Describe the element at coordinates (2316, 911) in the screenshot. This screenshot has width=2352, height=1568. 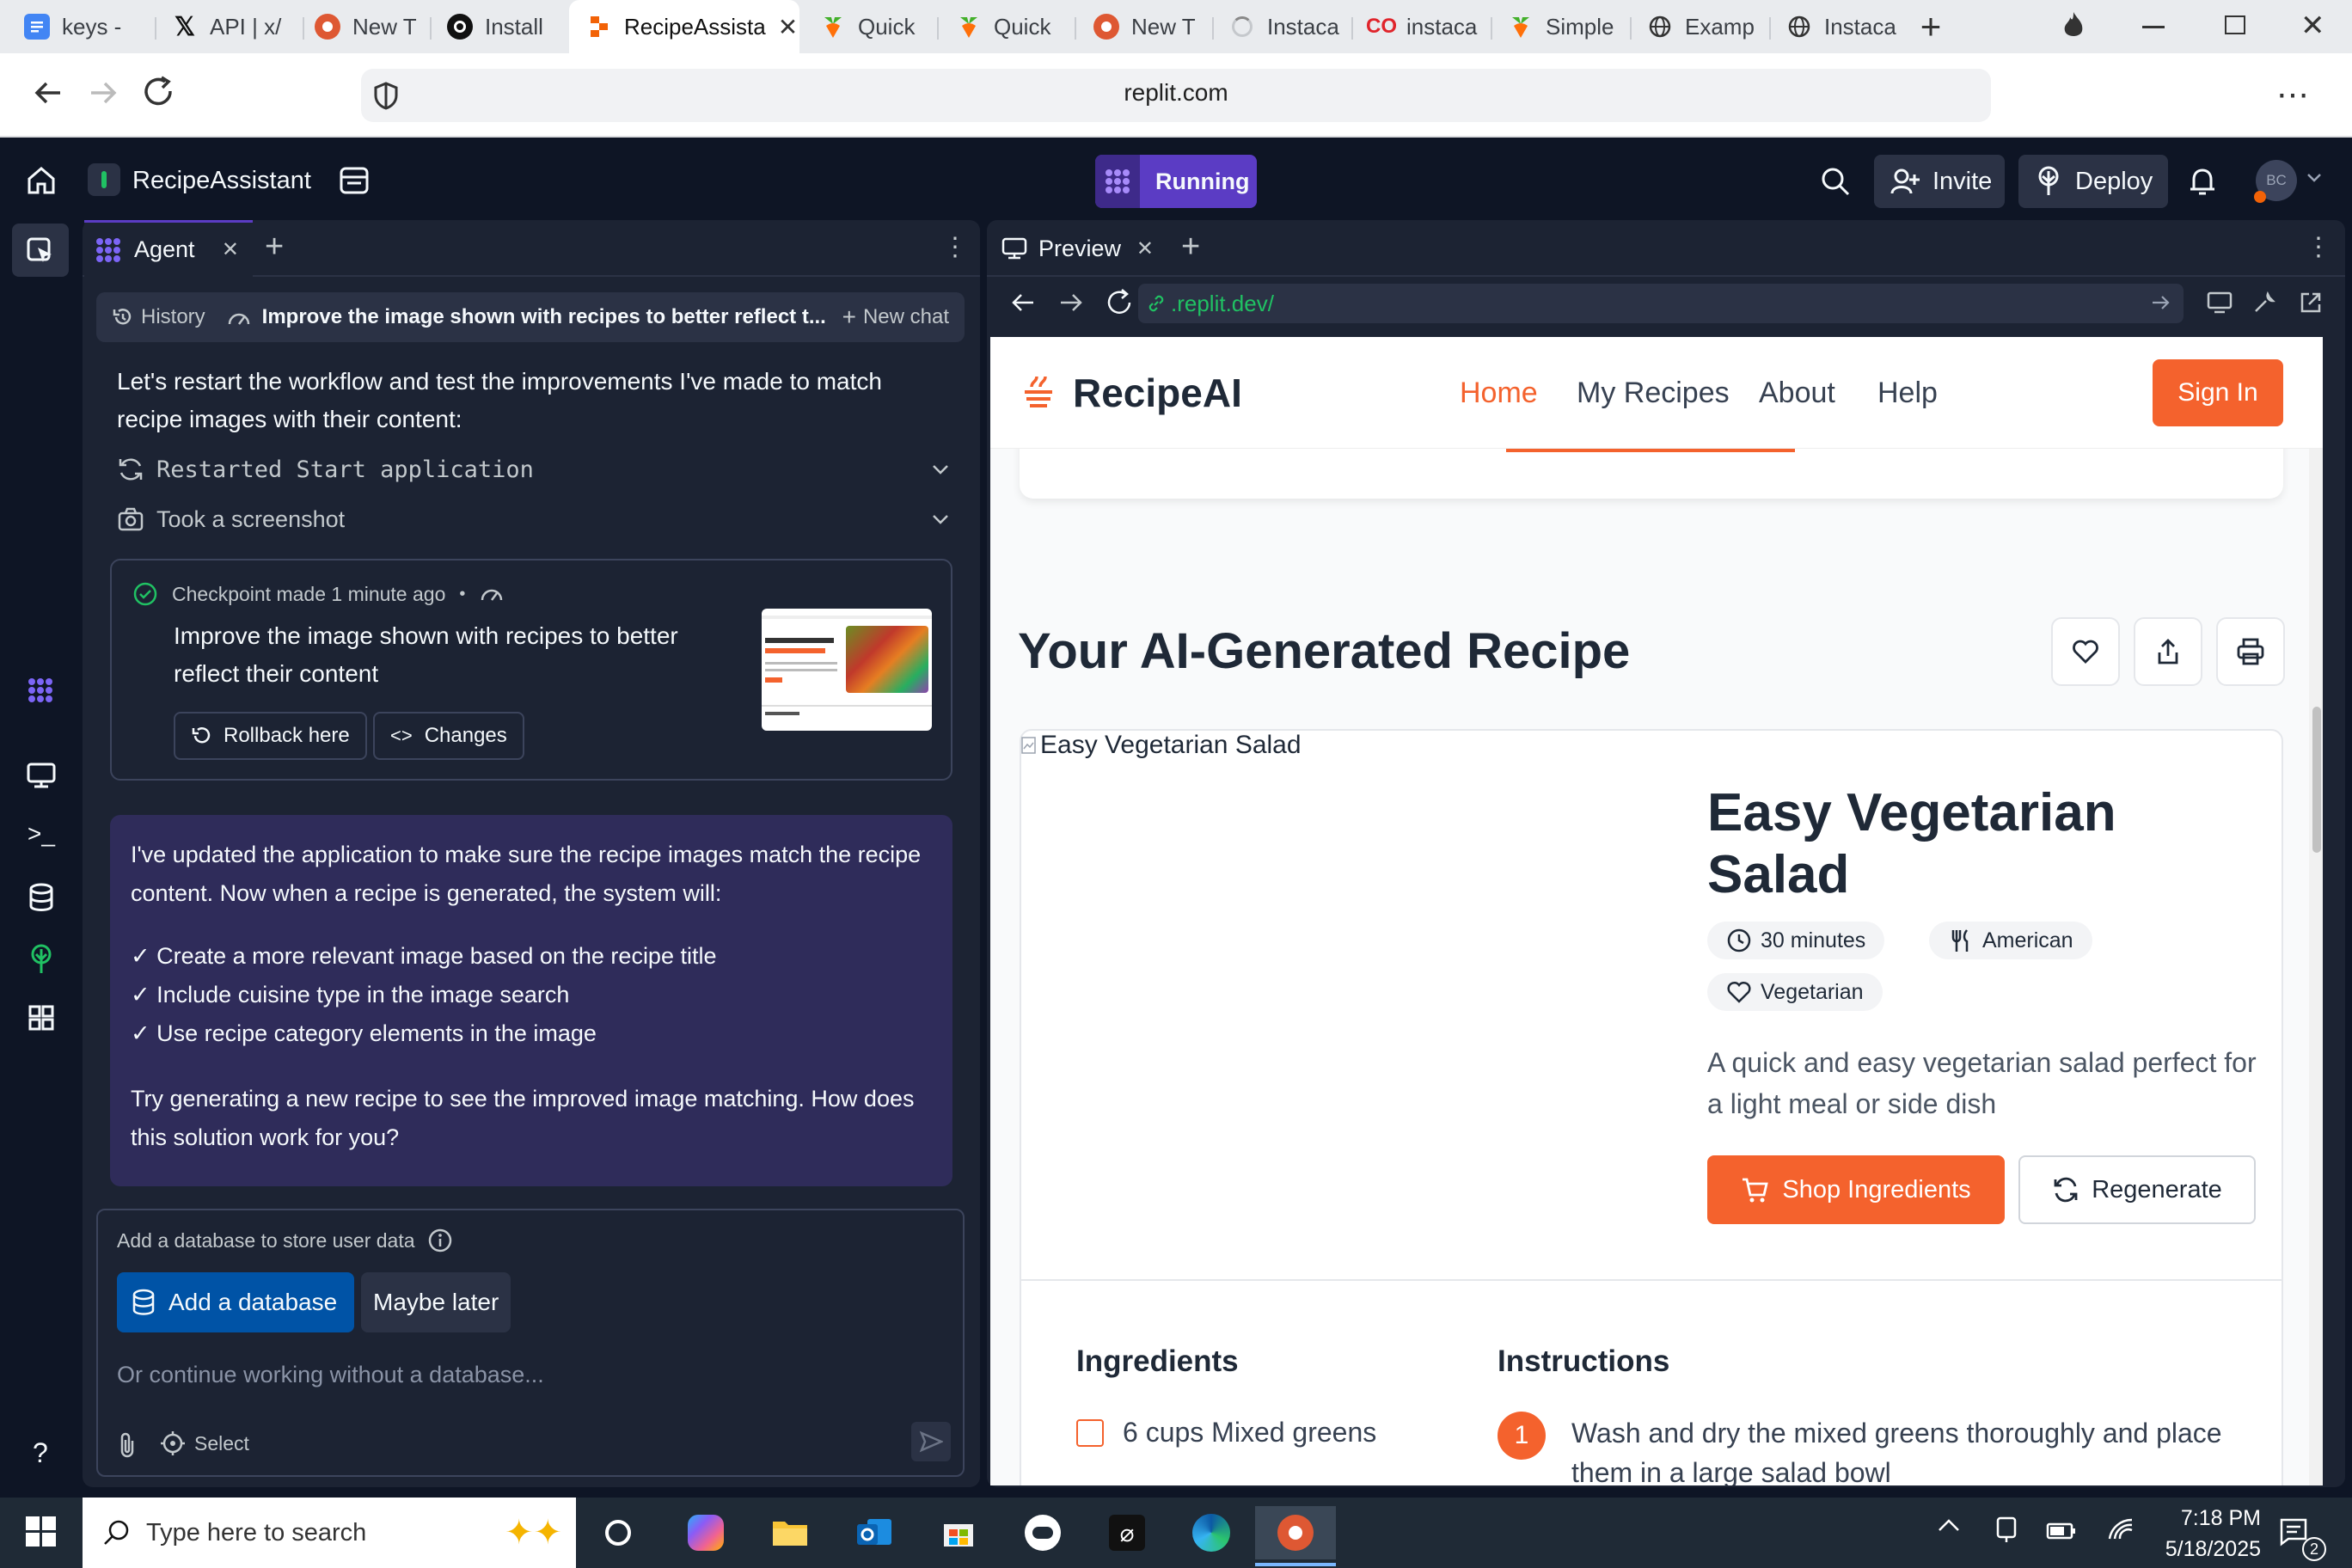
I see `page-scrollbar` at that location.